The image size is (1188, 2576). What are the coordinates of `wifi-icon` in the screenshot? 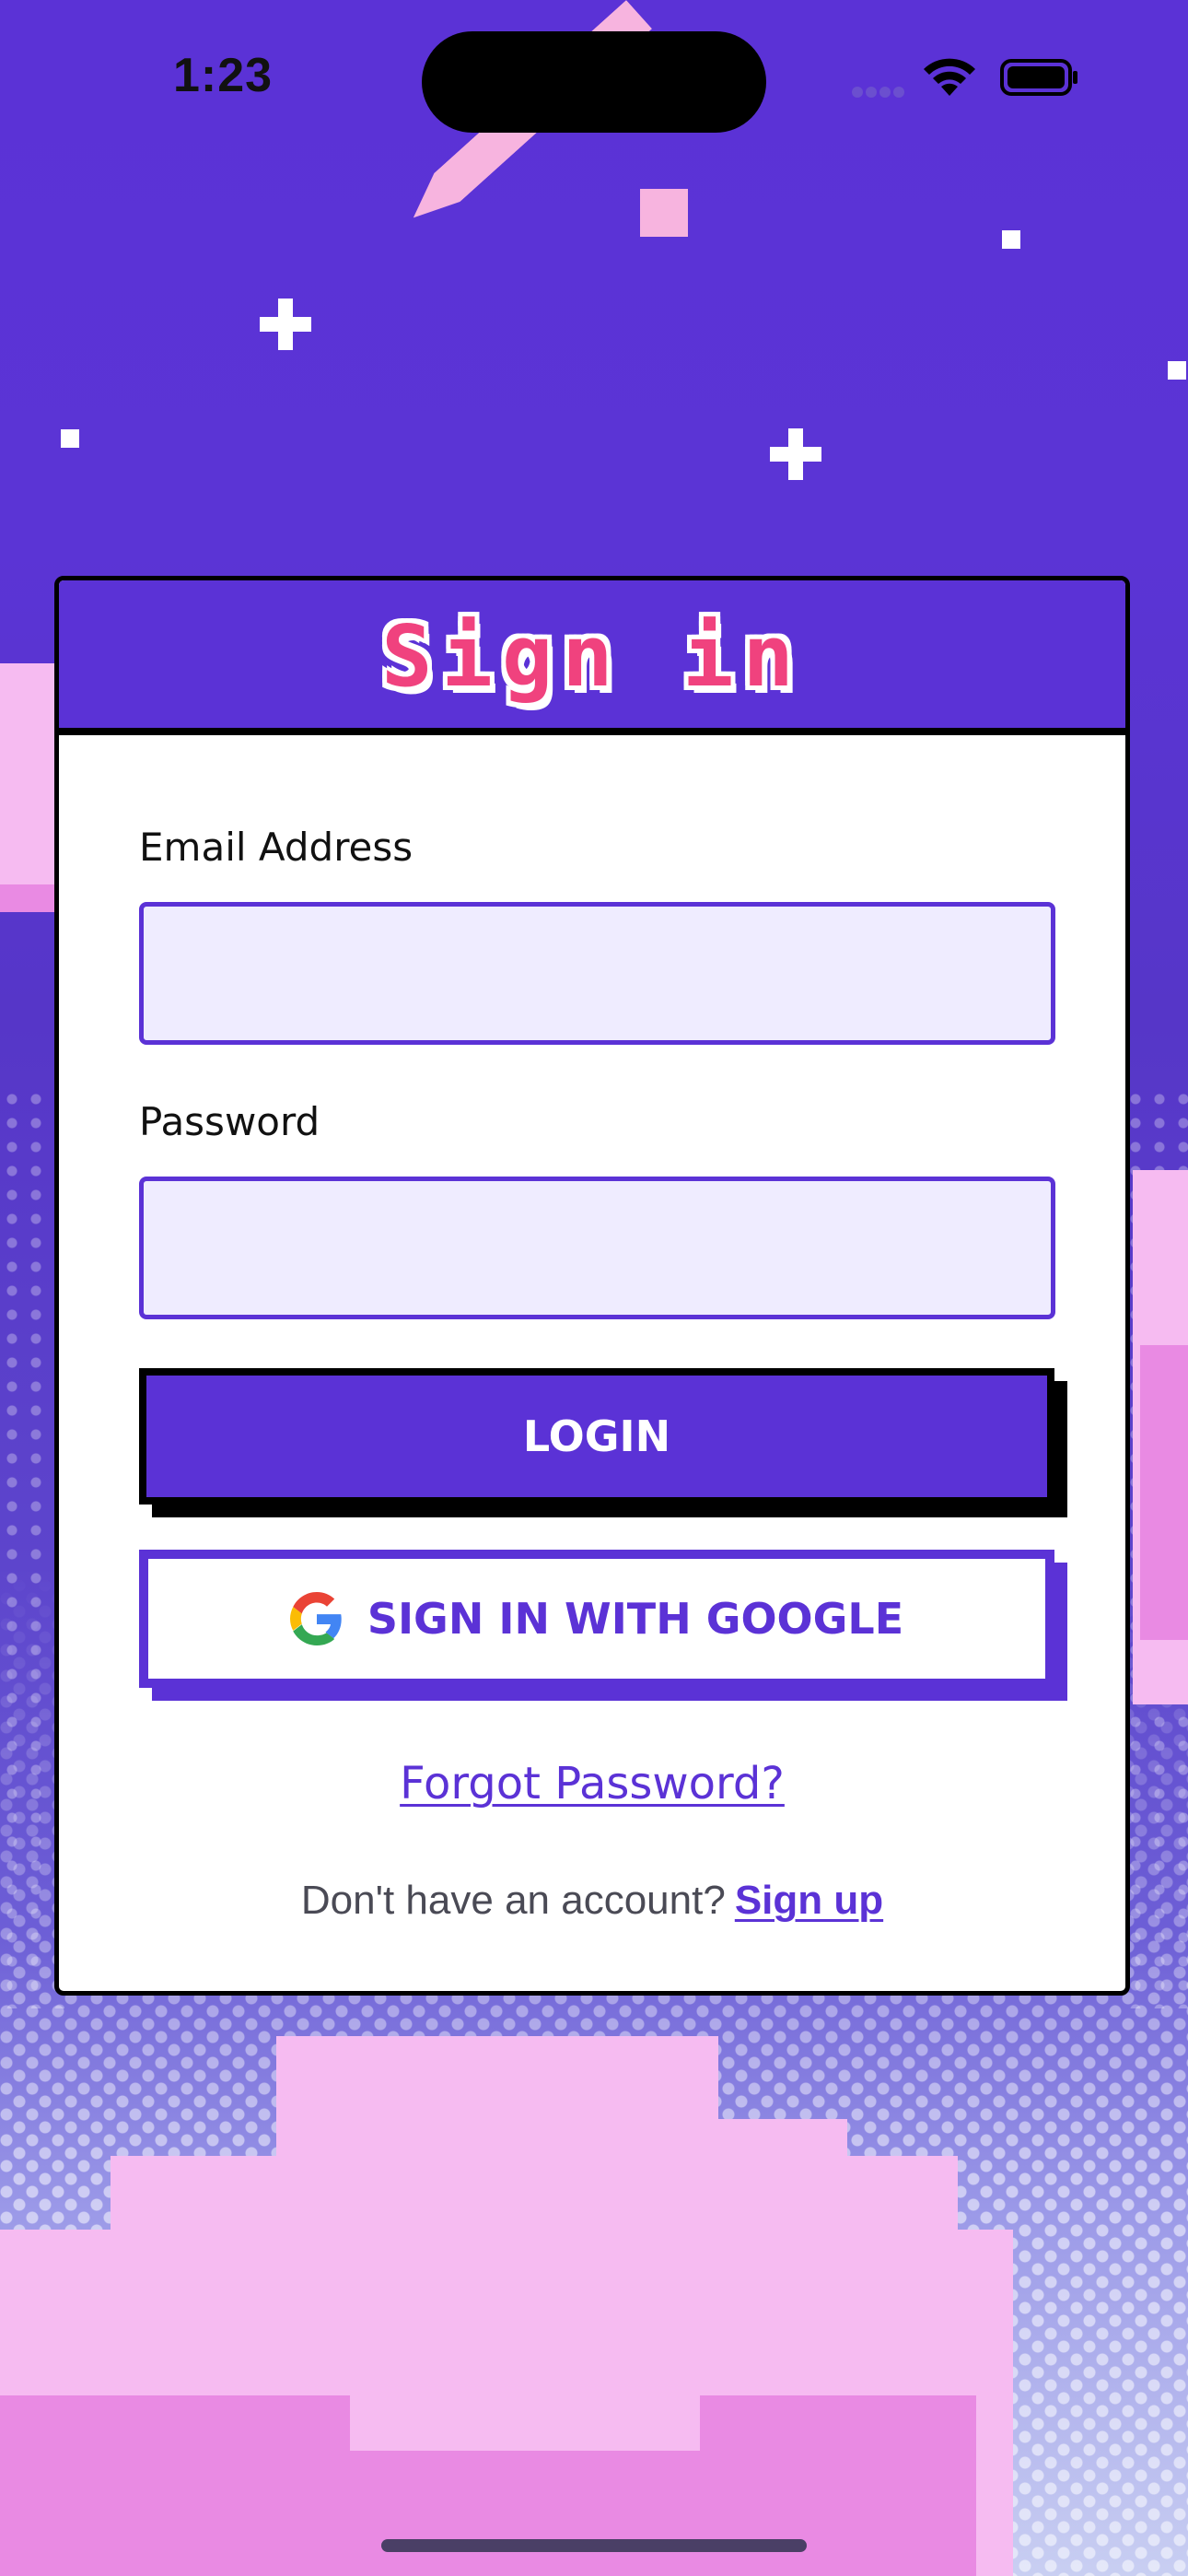 It's located at (949, 77).